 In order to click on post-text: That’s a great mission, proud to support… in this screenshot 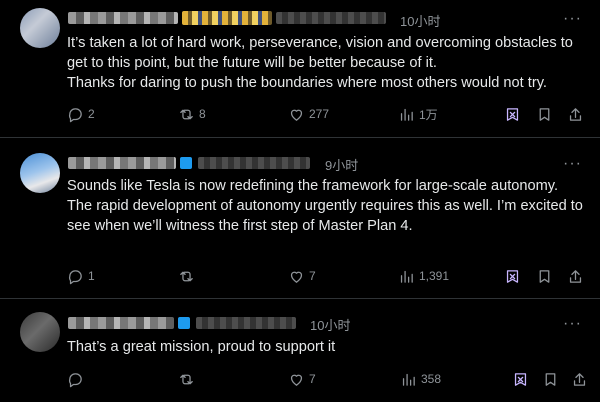, I will do `click(327, 347)`.